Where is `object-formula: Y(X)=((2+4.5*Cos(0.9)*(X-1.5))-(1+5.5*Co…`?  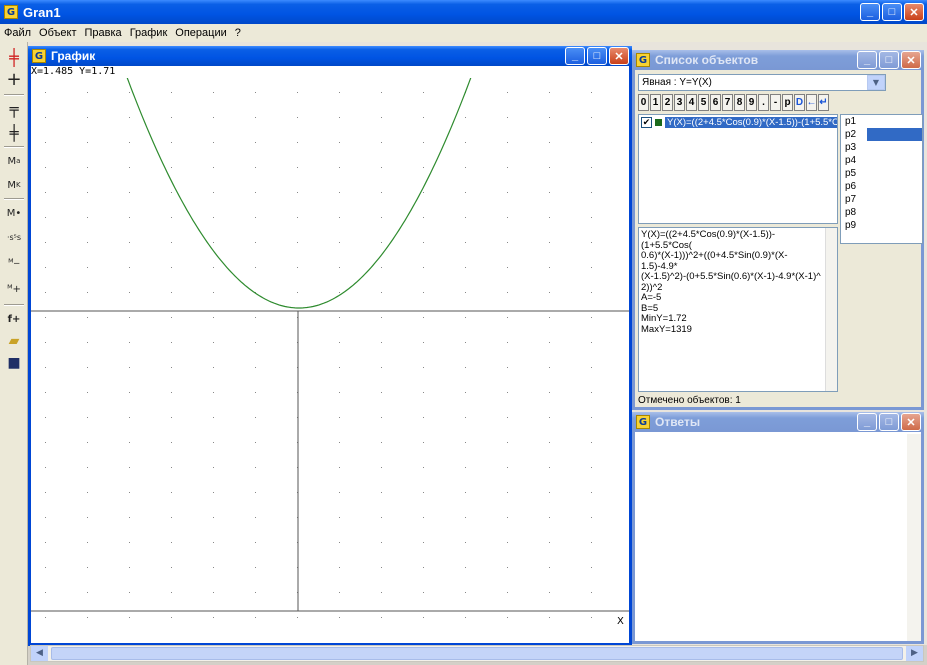 object-formula: Y(X)=((2+4.5*Cos(0.9)*(X-1.5))-(1+5.5*Co… is located at coordinates (751, 122).